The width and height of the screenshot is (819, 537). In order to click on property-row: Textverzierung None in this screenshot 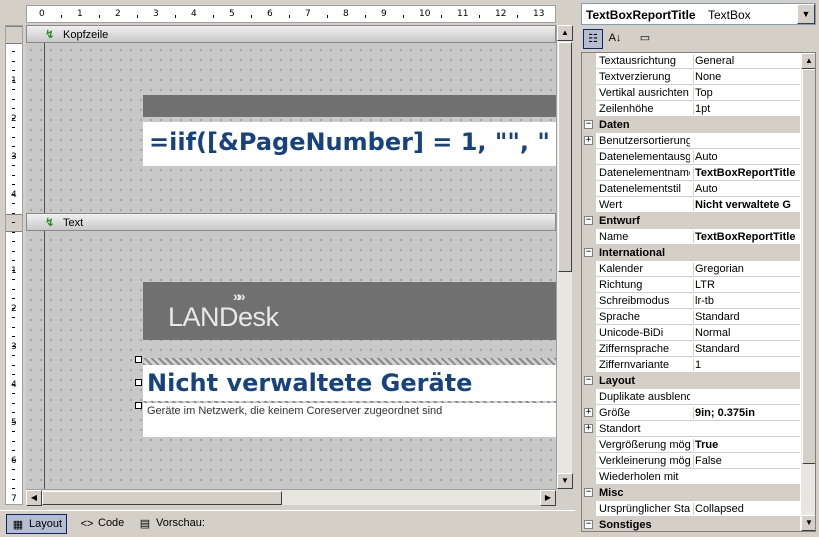, I will do `click(691, 77)`.